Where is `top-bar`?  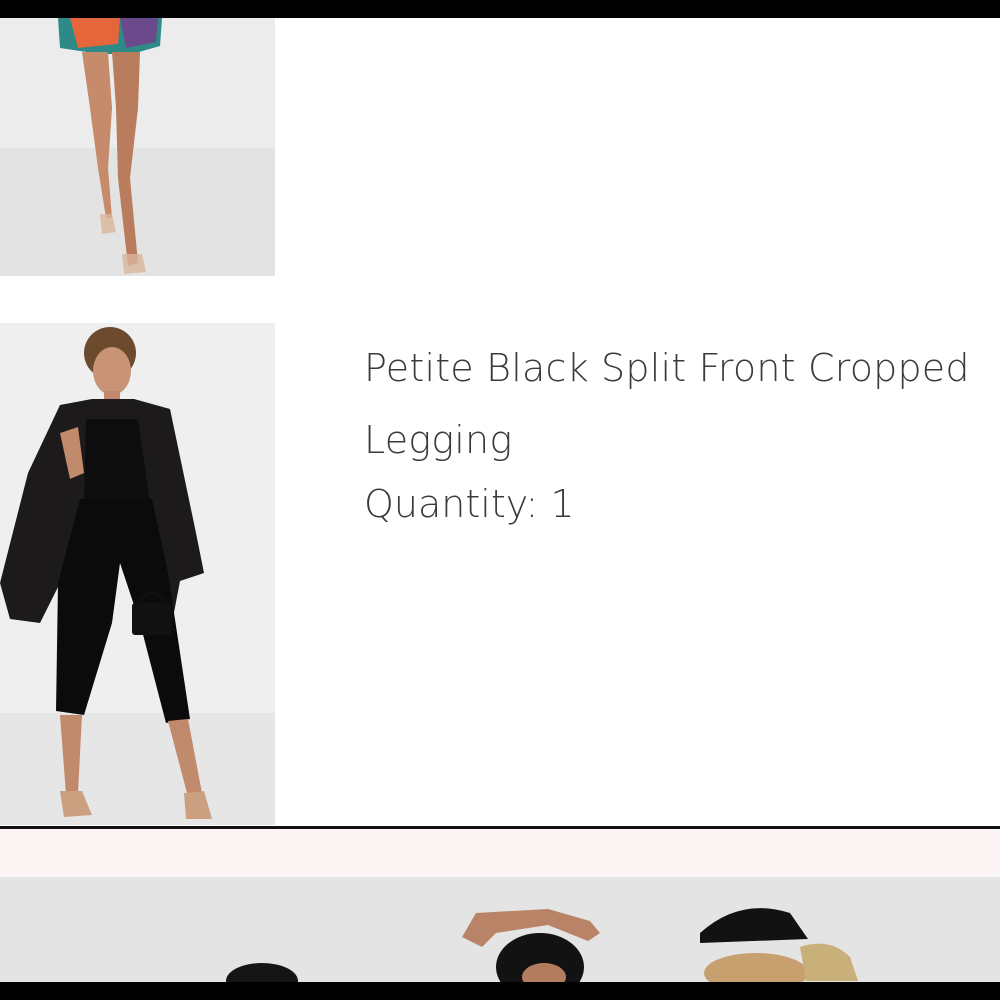 top-bar is located at coordinates (500, 9).